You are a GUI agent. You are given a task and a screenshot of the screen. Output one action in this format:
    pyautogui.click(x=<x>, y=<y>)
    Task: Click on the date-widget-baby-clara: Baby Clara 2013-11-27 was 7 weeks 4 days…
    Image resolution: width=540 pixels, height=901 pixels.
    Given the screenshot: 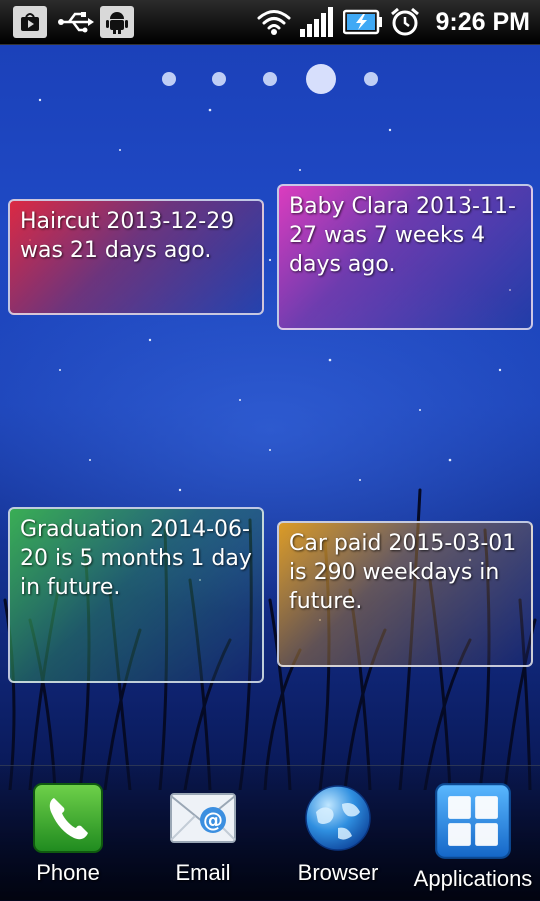 What is the action you would take?
    pyautogui.click(x=405, y=257)
    